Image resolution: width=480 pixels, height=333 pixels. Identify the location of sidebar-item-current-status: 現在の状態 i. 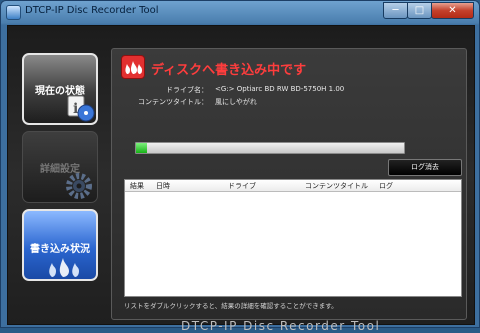
(60, 89).